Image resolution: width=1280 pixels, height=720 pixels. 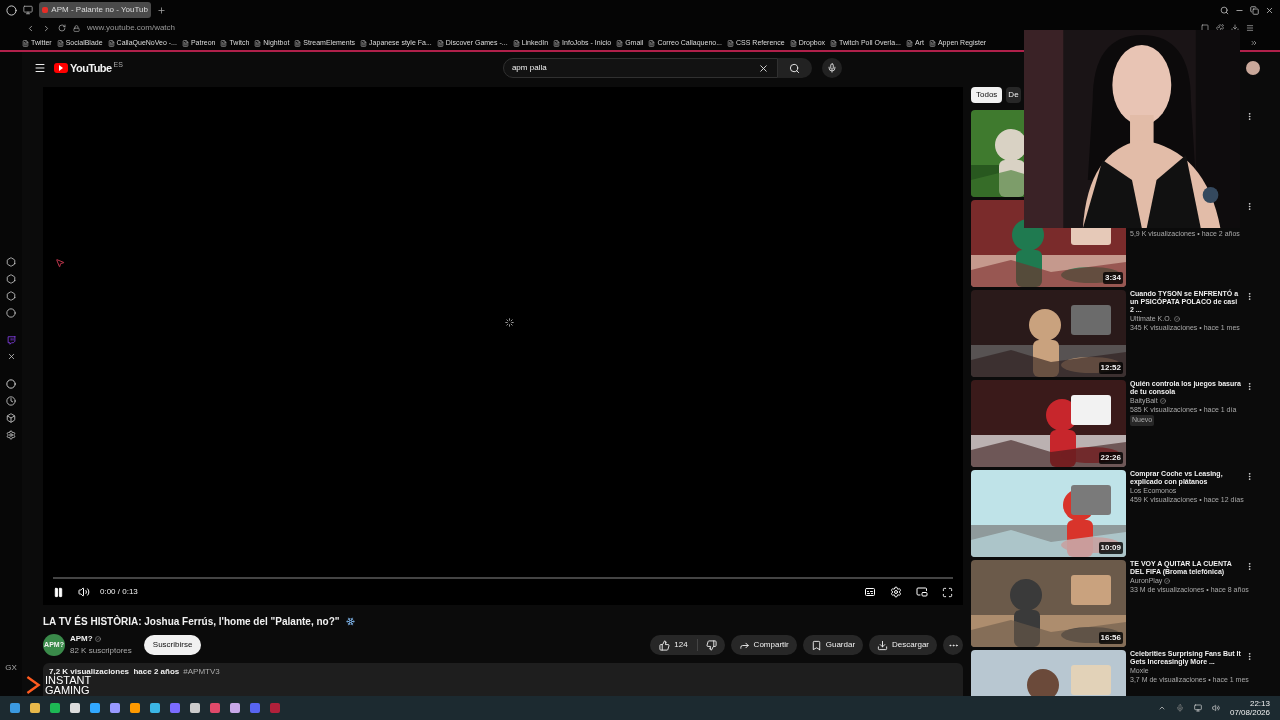 I want to click on subscribe-button: Suscribirse, so click(x=172, y=645).